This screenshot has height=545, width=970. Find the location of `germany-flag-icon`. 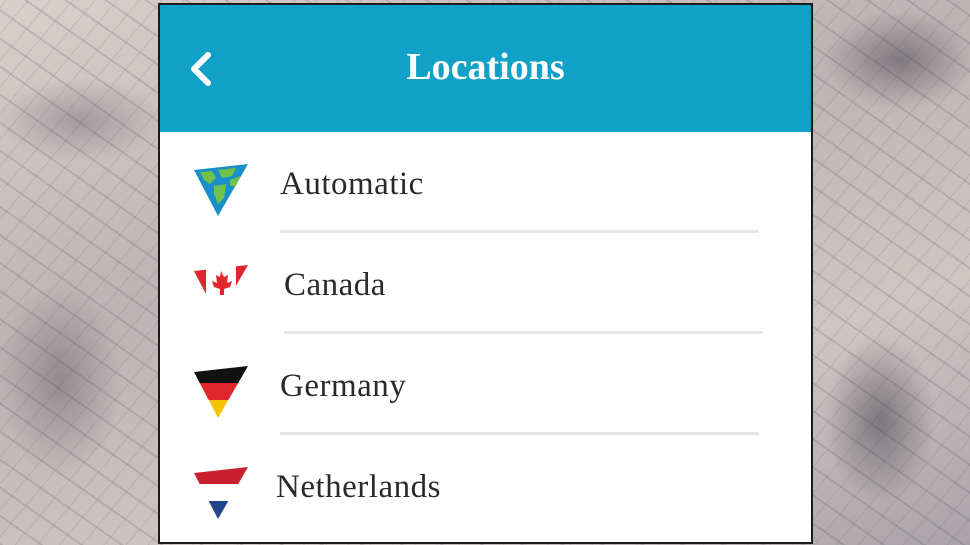

germany-flag-icon is located at coordinates (221, 392).